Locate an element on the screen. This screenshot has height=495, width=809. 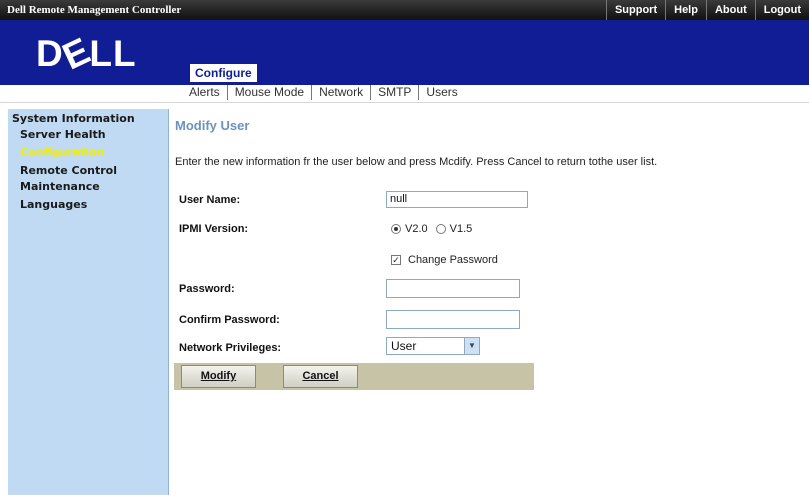
top-links: Support Help About Logout is located at coordinates (707, 10).